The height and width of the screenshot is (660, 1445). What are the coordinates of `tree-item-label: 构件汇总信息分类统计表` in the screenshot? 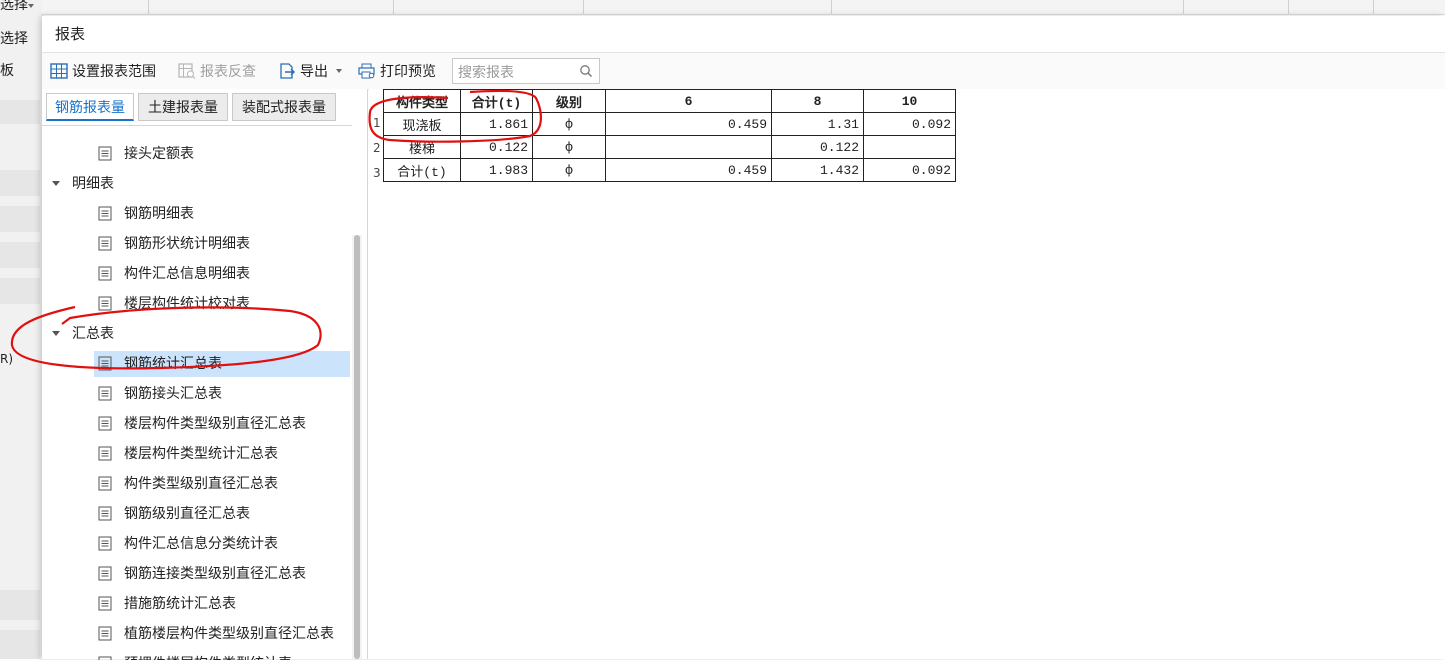 It's located at (201, 544).